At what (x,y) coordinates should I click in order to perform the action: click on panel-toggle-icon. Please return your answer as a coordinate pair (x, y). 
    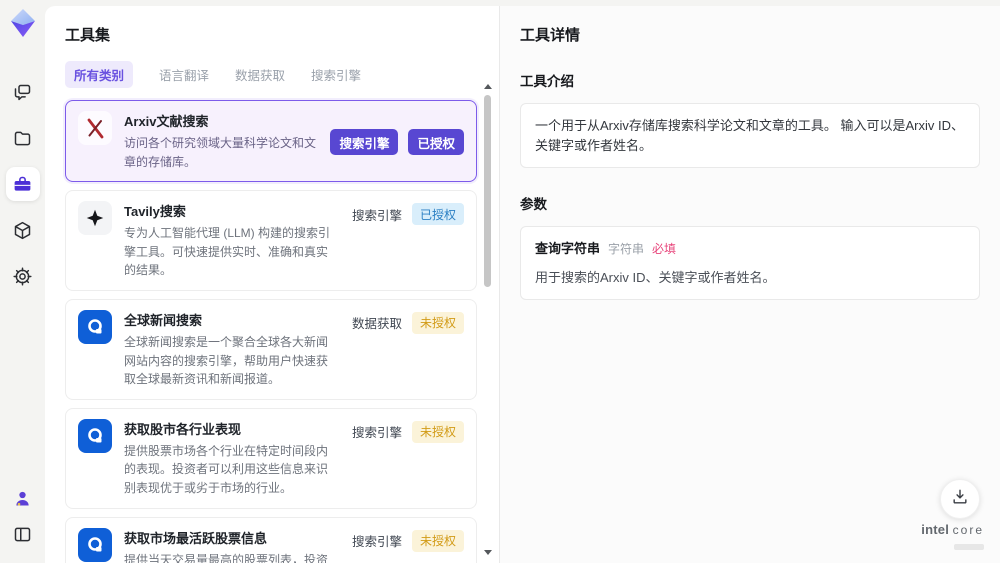
    Looking at the image, I should click on (22, 534).